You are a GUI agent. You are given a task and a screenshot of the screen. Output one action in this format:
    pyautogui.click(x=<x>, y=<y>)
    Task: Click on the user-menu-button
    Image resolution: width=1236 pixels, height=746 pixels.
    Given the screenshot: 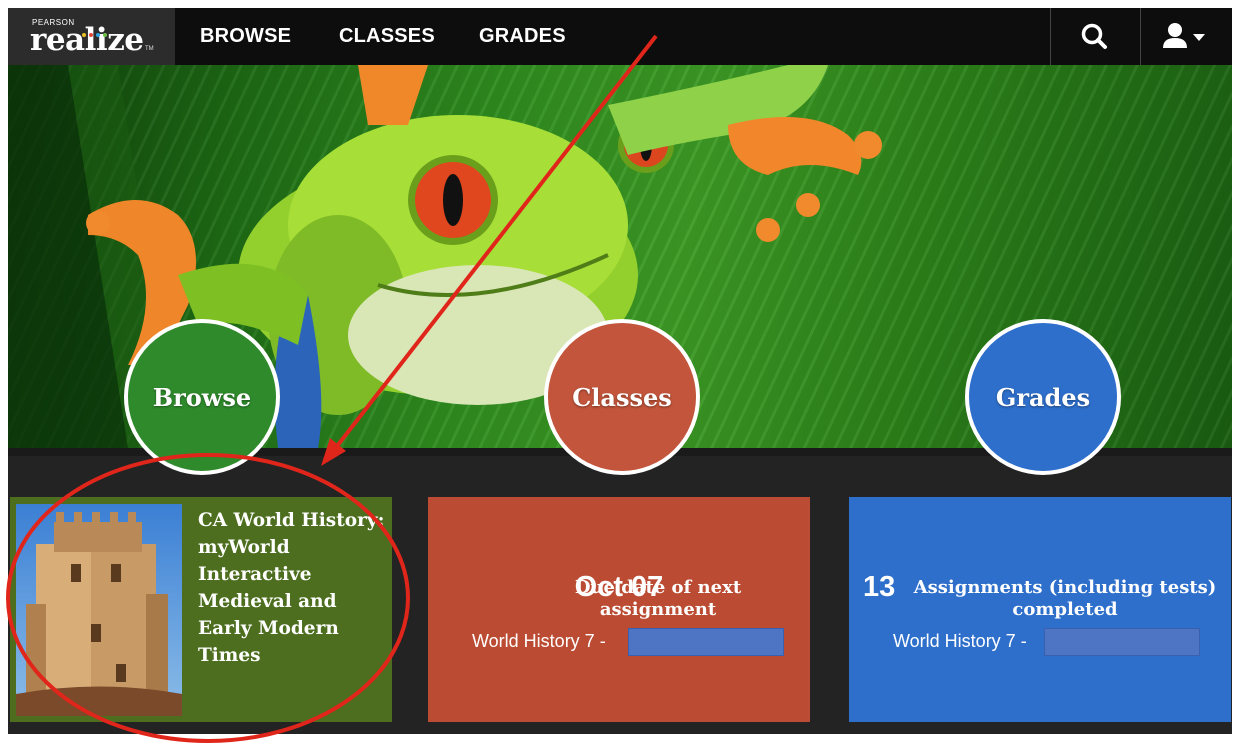 What is the action you would take?
    pyautogui.click(x=1186, y=36)
    